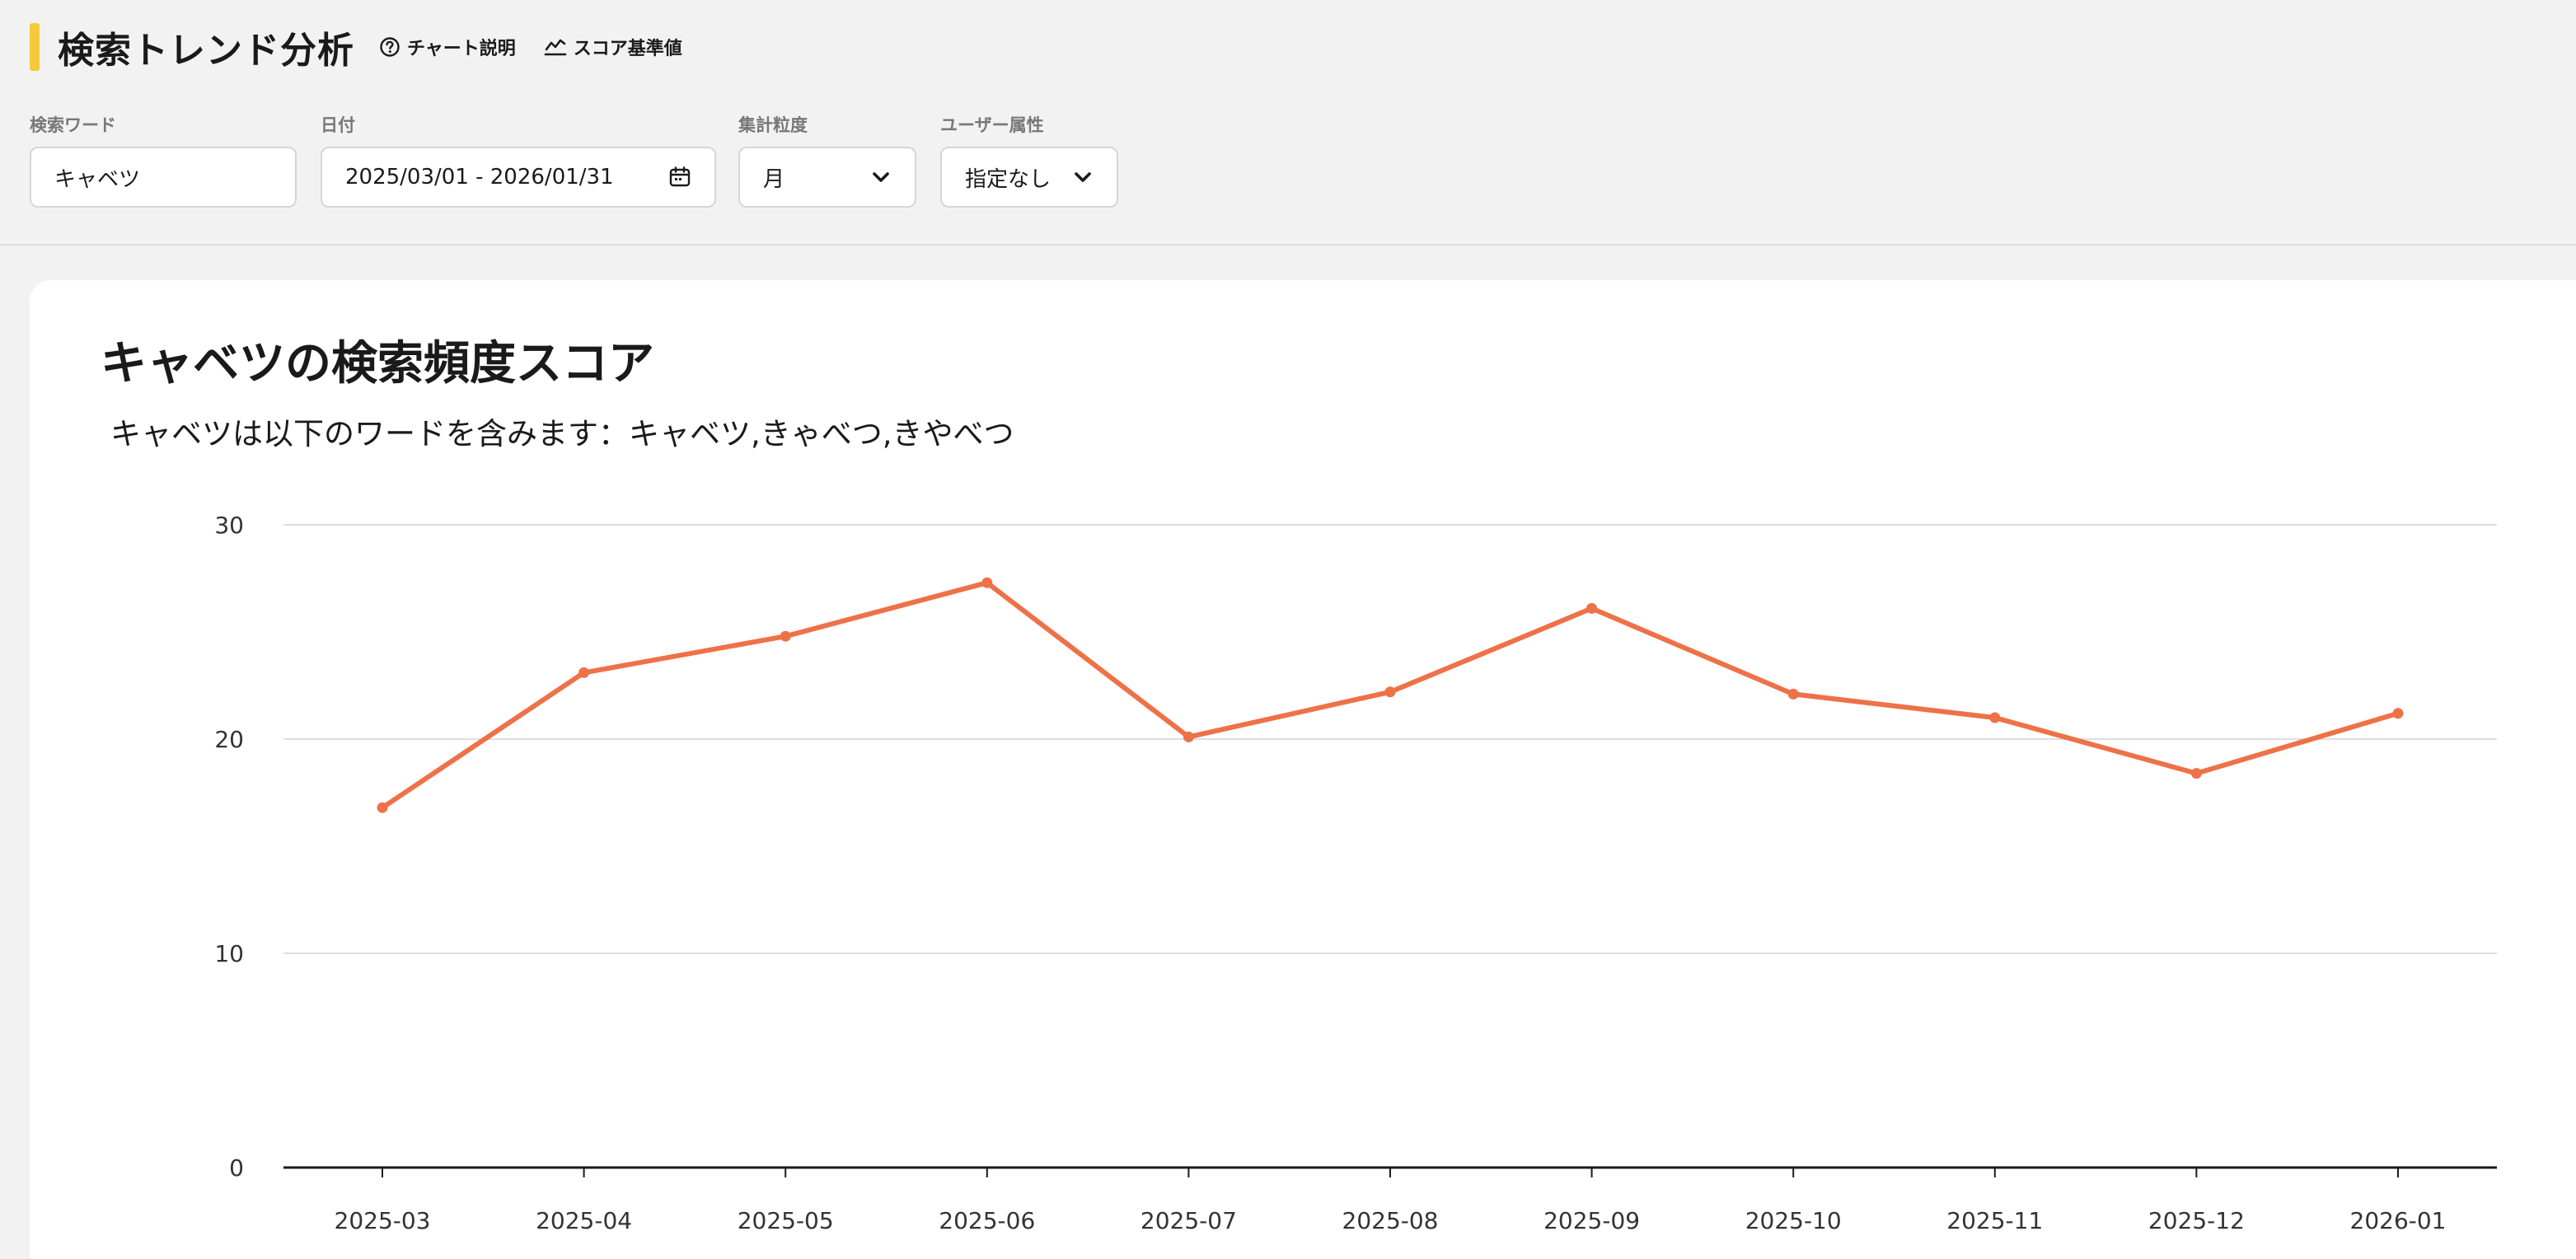 The image size is (2576, 1259). I want to click on y-tick-label: 10, so click(229, 953).